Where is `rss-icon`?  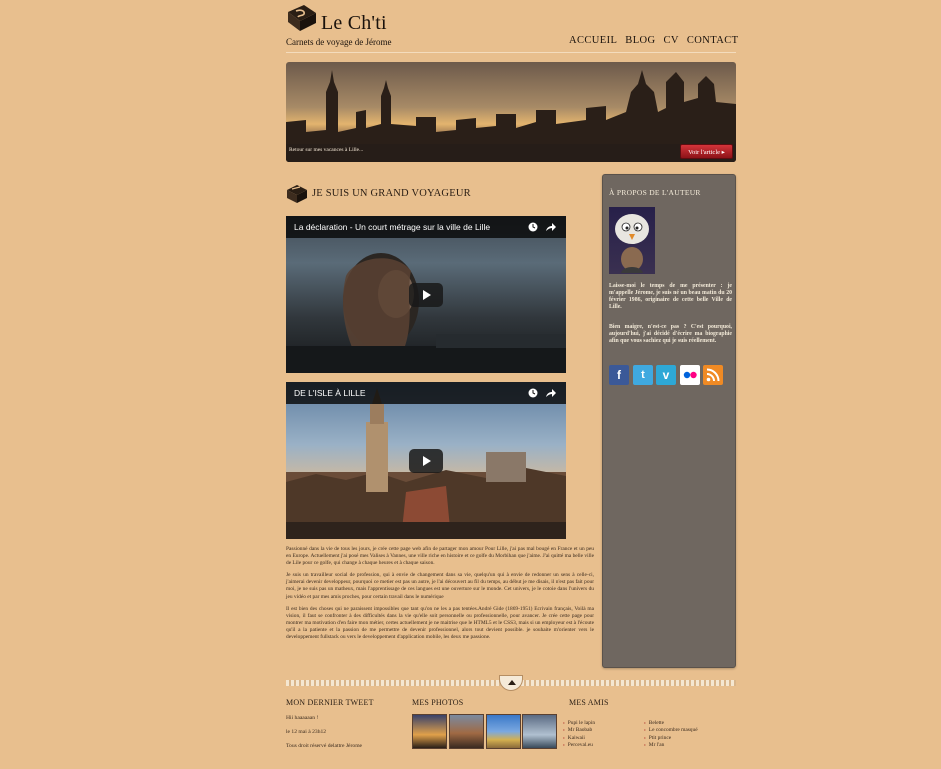
rss-icon is located at coordinates (713, 375).